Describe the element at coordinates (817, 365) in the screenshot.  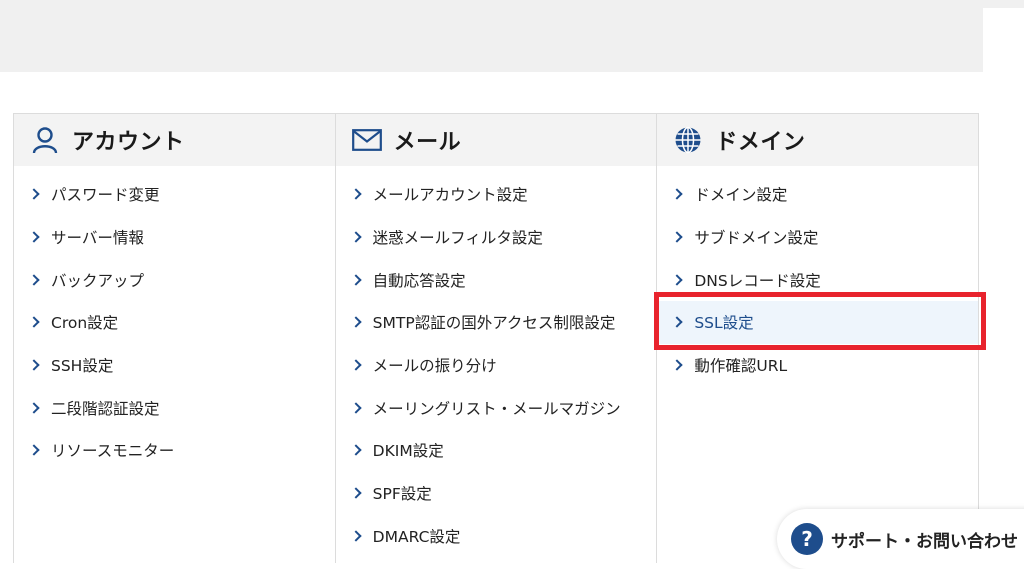
I see `menu-item-check-url: 動作確認URL` at that location.